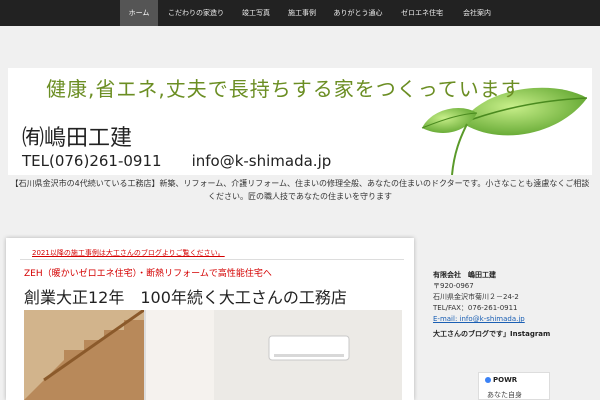  I want to click on nav-item-company: 会社案内, so click(477, 13).